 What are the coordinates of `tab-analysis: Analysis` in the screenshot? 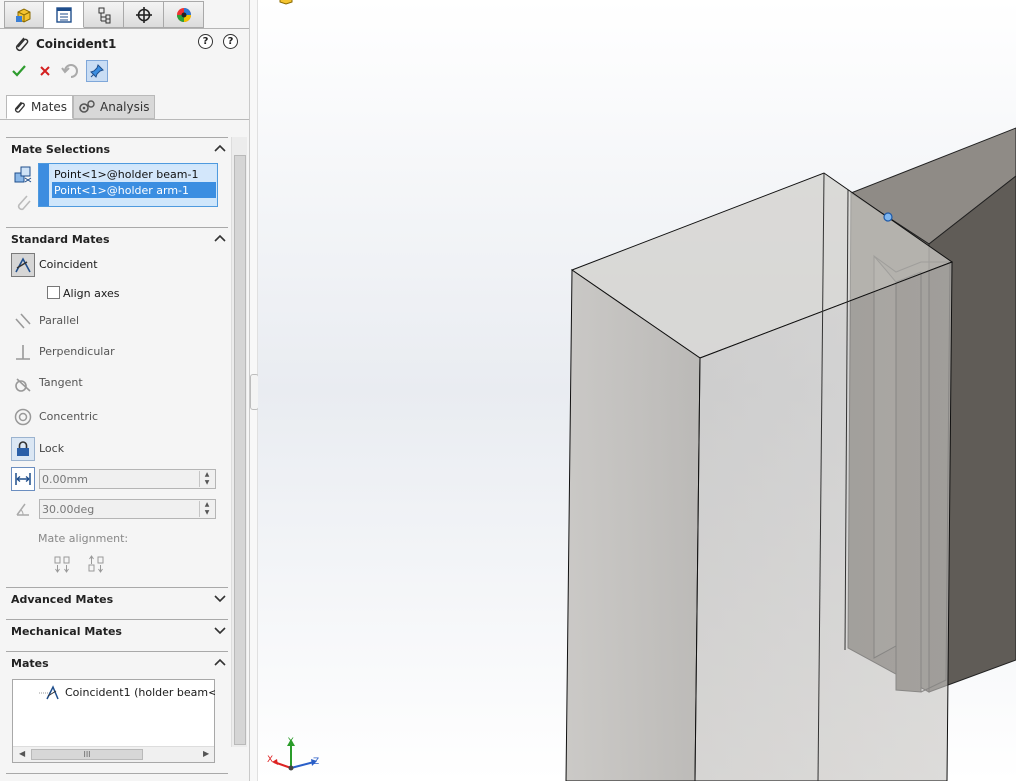 It's located at (114, 107).